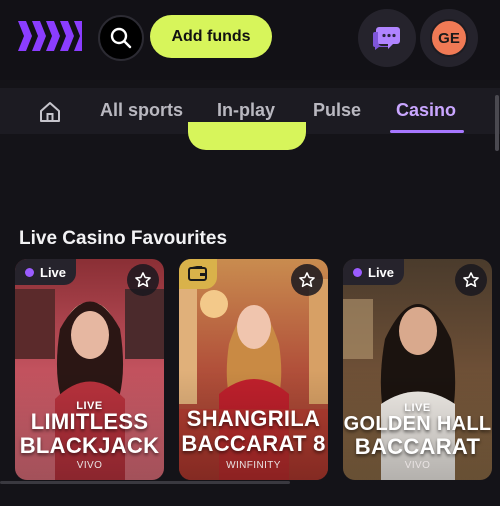 This screenshot has height=506, width=500. I want to click on page-scrollbar, so click(497, 123).